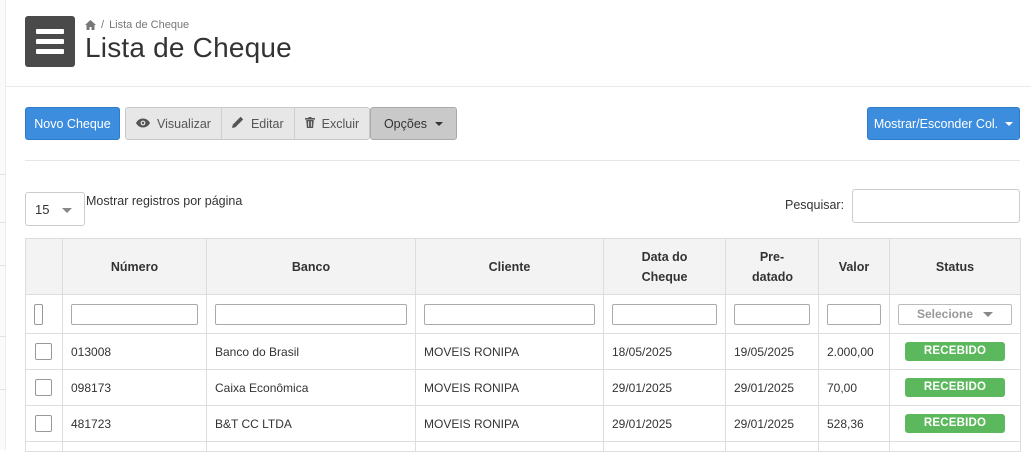 The width and height of the screenshot is (1031, 452). What do you see at coordinates (188, 47) in the screenshot?
I see `page-title: Lista de Cheque` at bounding box center [188, 47].